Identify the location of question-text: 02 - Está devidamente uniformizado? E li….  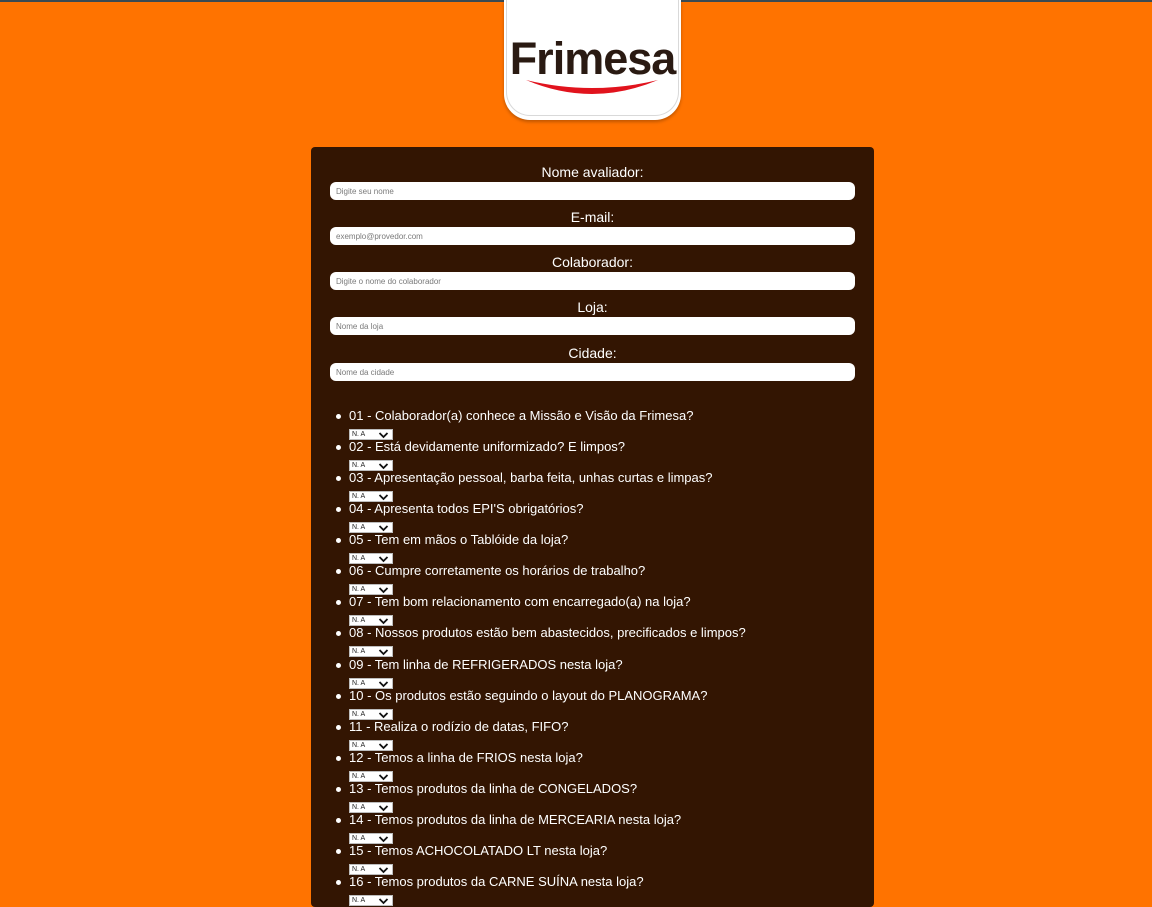
(487, 446).